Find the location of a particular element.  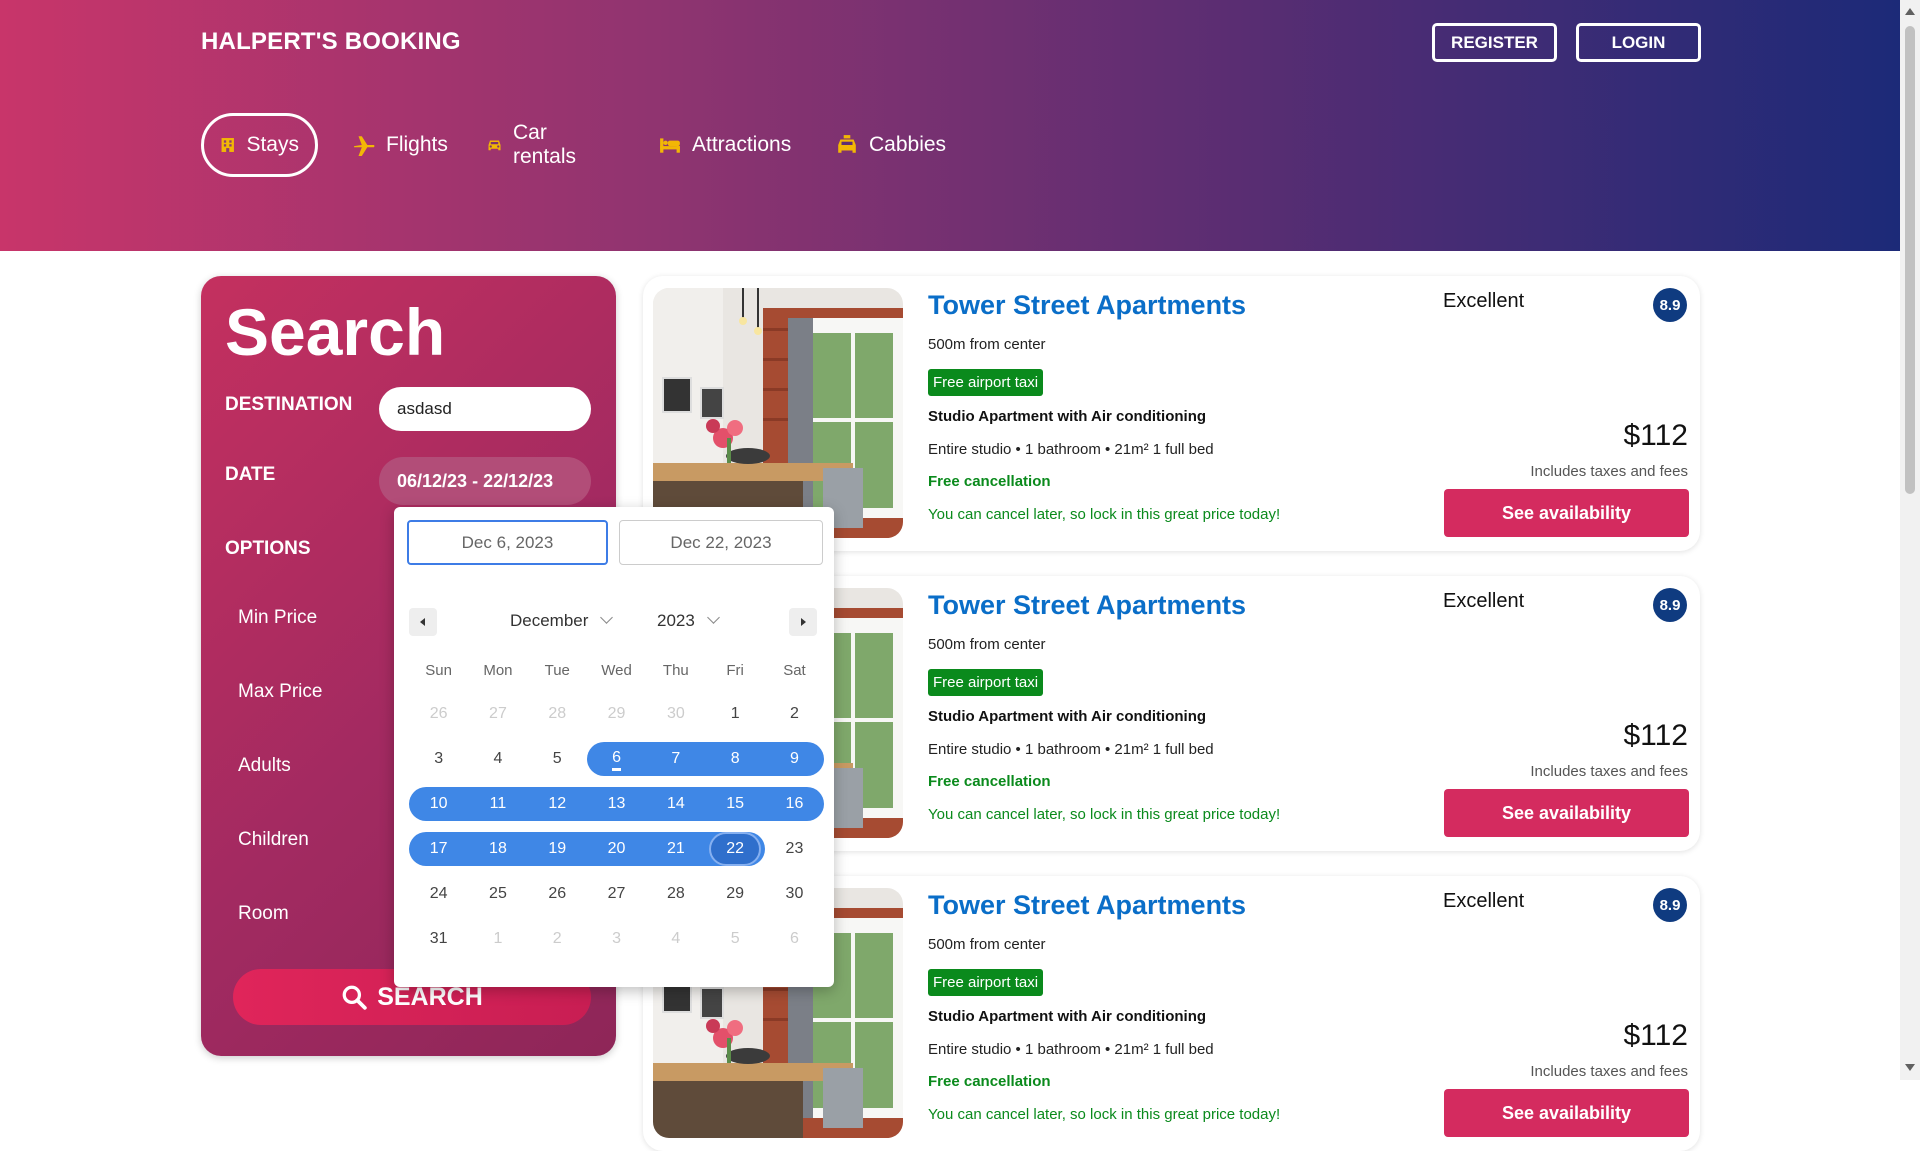

login-button: LOGIN is located at coordinates (1638, 42).